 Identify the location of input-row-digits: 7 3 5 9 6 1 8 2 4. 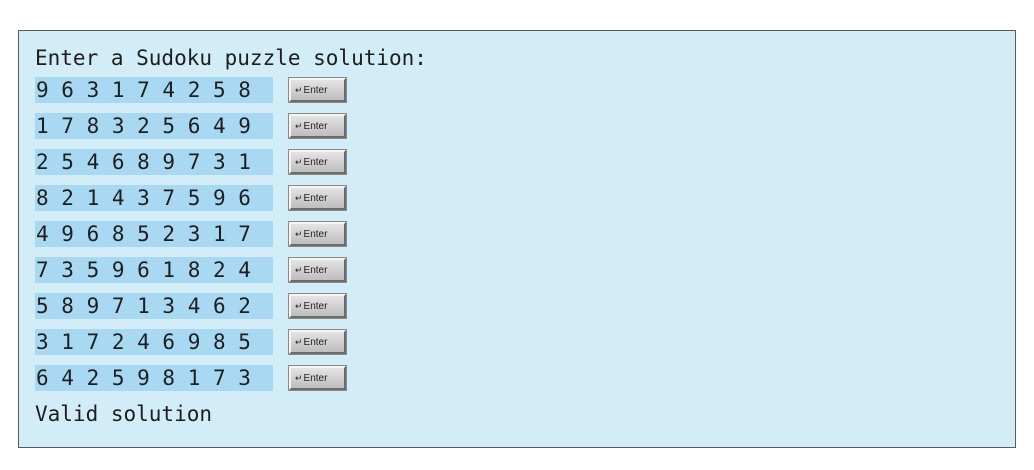
(154, 270).